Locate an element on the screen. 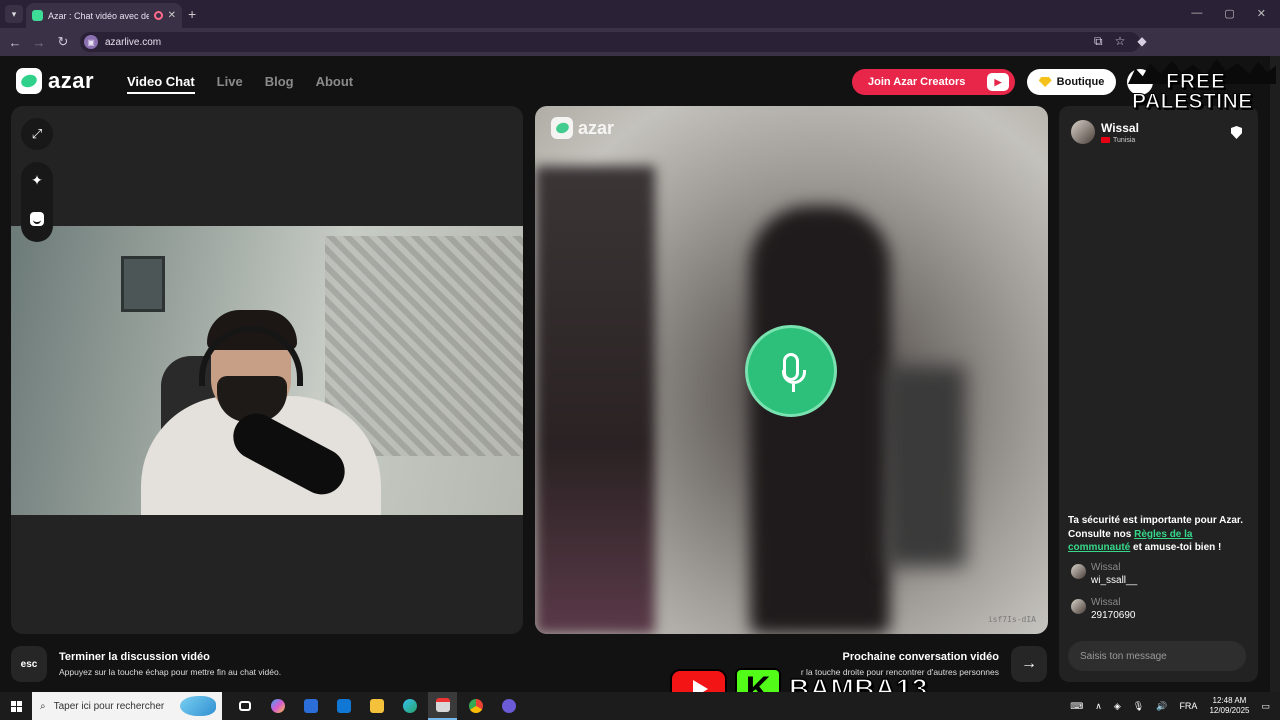  edge-button is located at coordinates (409, 706).